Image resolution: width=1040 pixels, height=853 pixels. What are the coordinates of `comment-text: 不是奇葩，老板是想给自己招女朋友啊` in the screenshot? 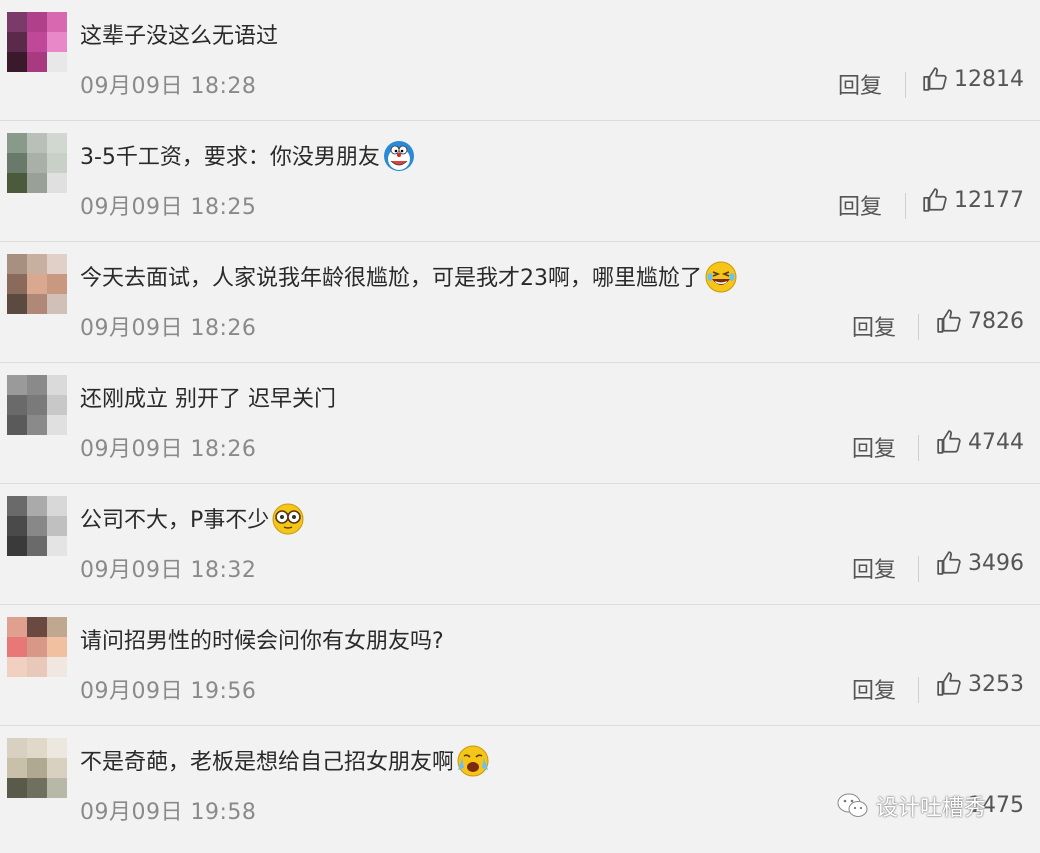 It's located at (285, 761).